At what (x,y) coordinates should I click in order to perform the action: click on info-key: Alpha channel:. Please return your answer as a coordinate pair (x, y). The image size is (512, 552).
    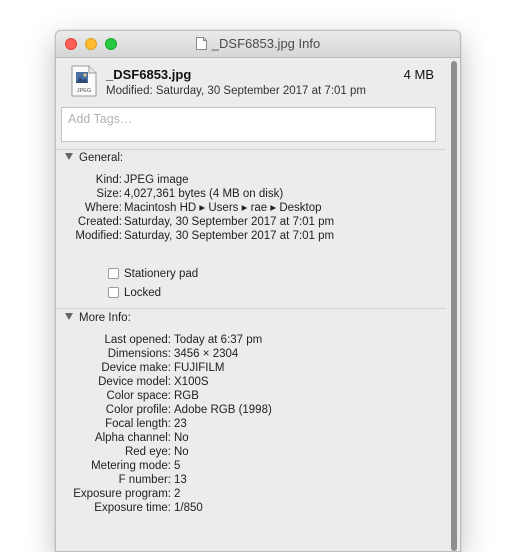
    Looking at the image, I should click on (132, 438).